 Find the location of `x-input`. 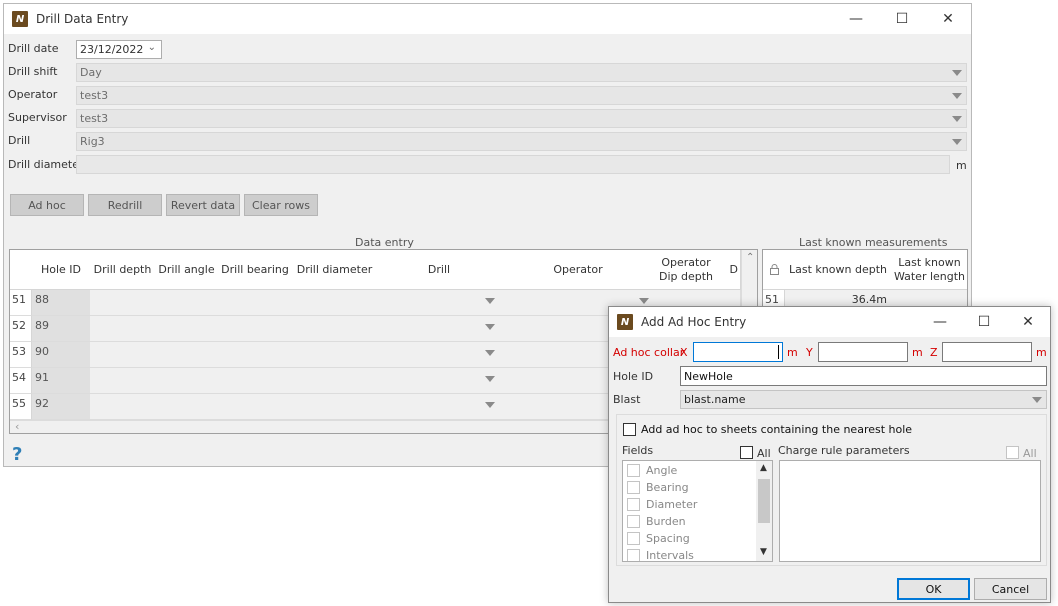

x-input is located at coordinates (738, 352).